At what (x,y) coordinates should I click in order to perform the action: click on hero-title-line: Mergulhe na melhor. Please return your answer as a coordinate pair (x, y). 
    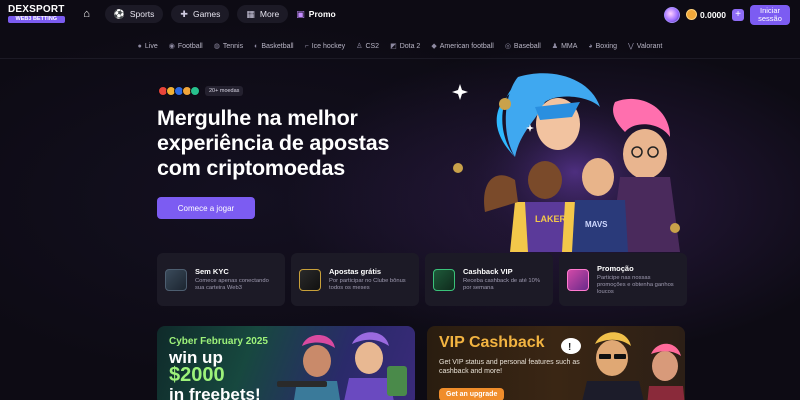
    Looking at the image, I should click on (257, 118).